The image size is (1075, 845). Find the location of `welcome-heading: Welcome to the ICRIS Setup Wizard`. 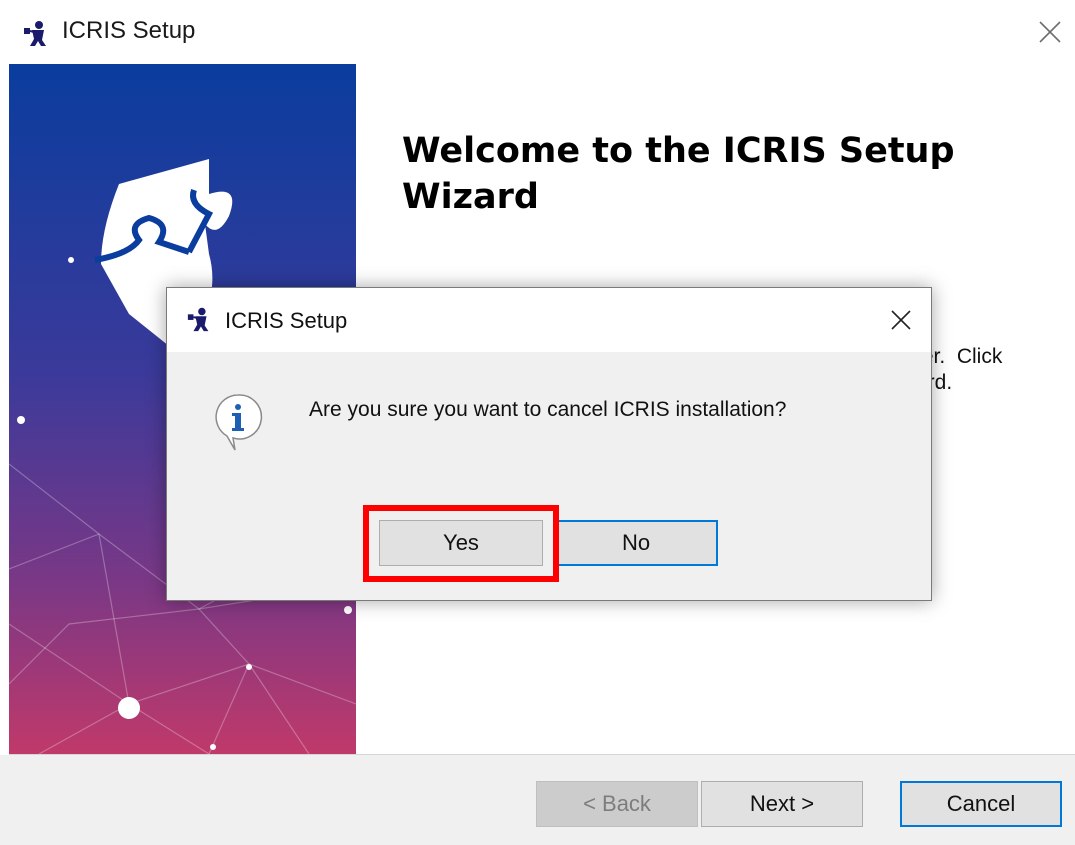

welcome-heading: Welcome to the ICRIS Setup Wizard is located at coordinates (678, 174).